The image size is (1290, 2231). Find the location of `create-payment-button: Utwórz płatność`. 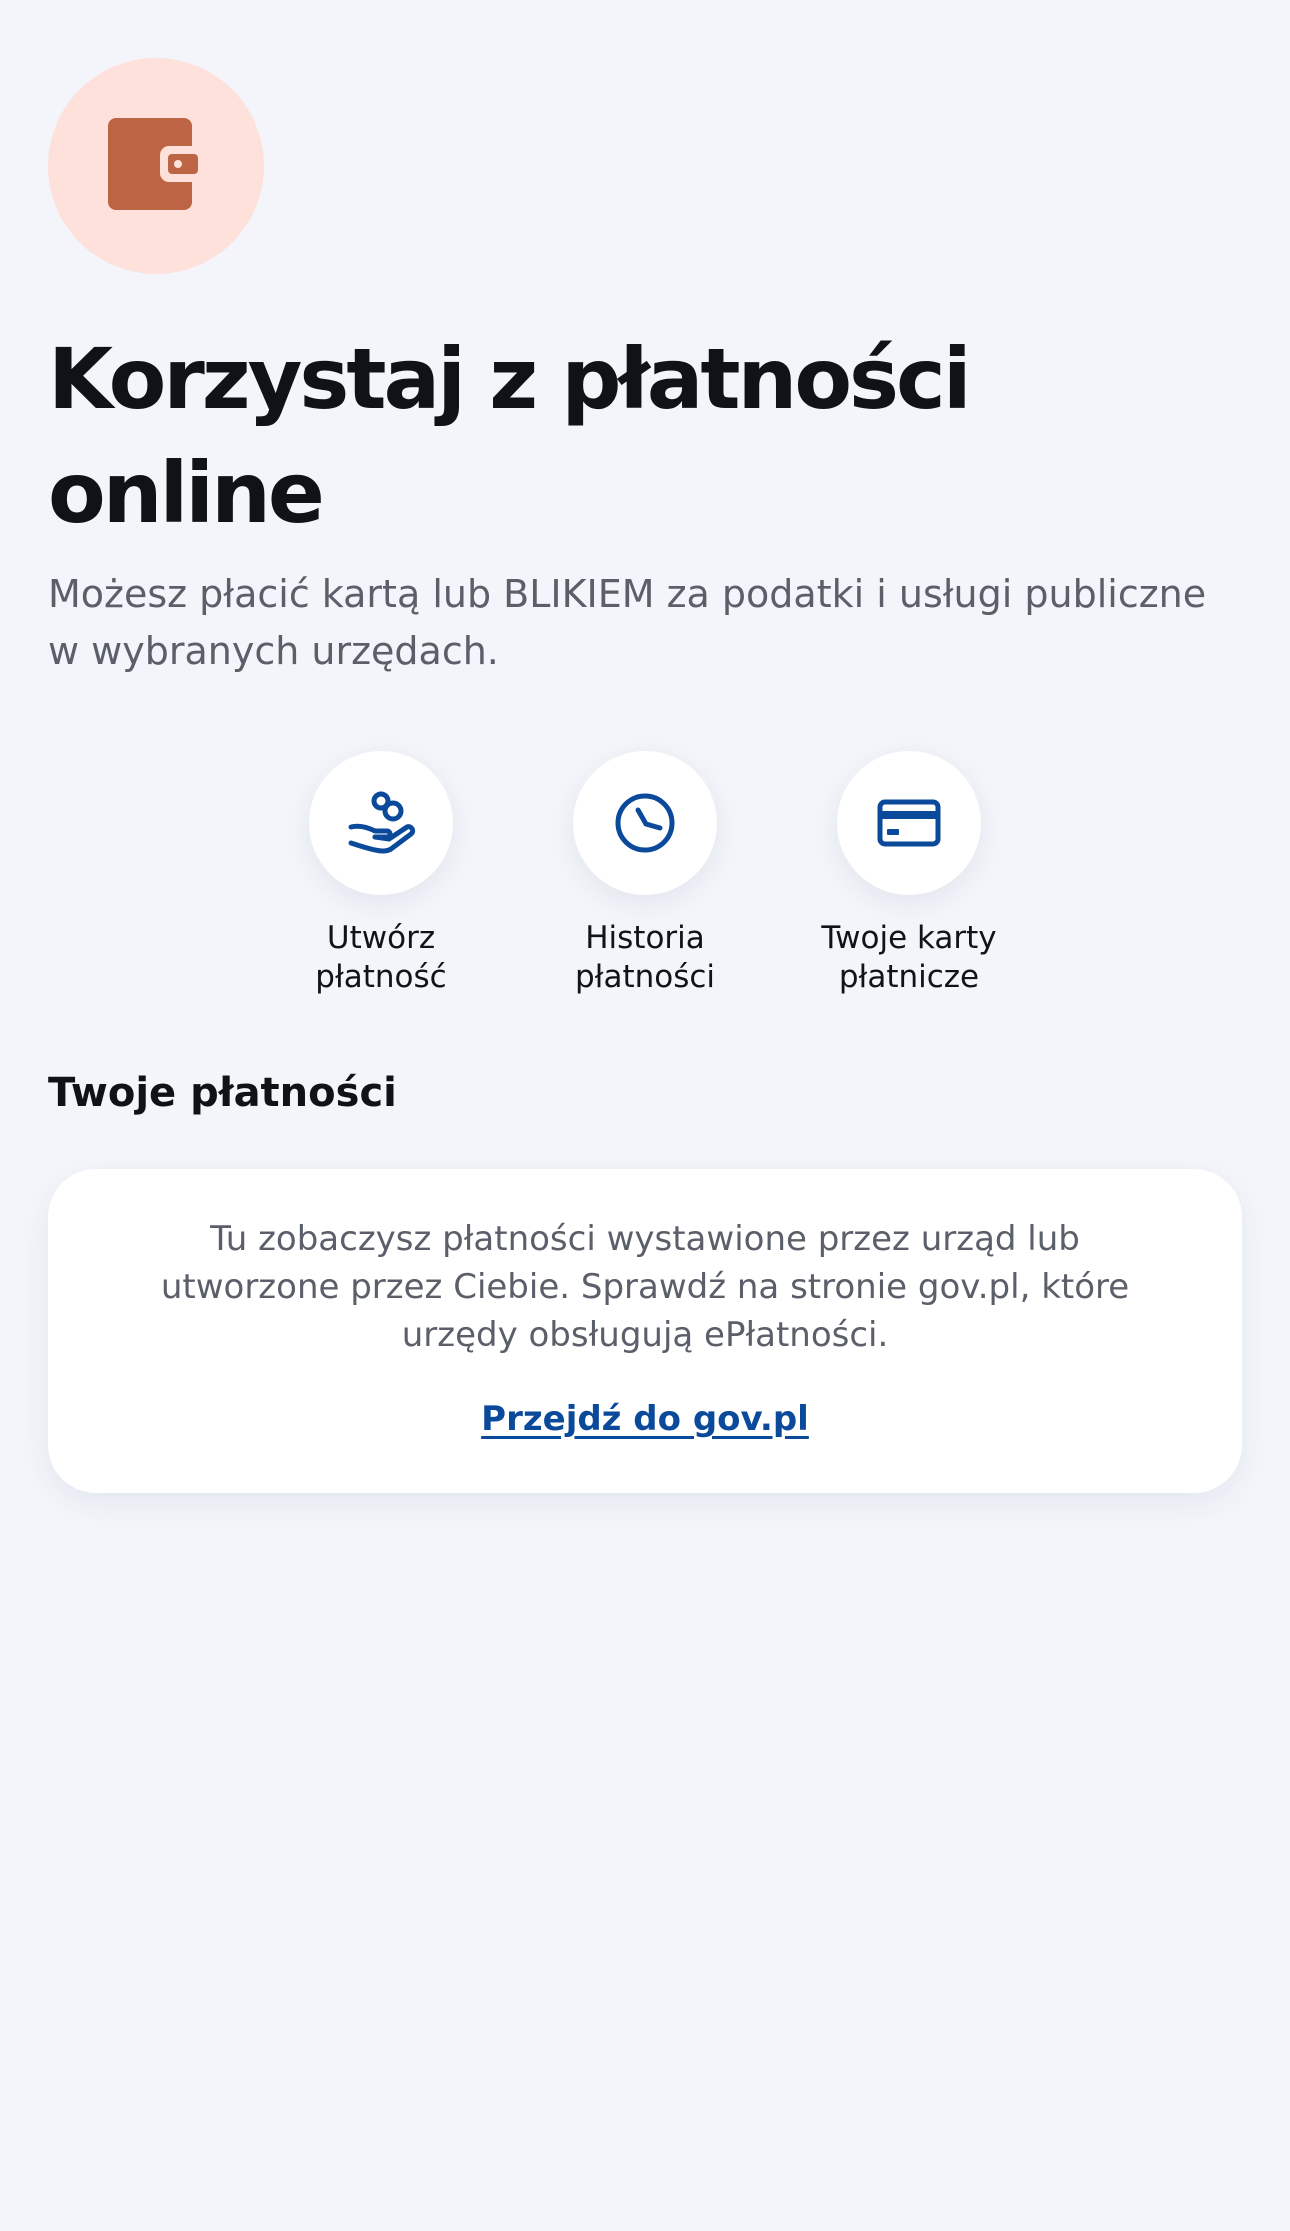

create-payment-button: Utwórz płatność is located at coordinates (381, 874).